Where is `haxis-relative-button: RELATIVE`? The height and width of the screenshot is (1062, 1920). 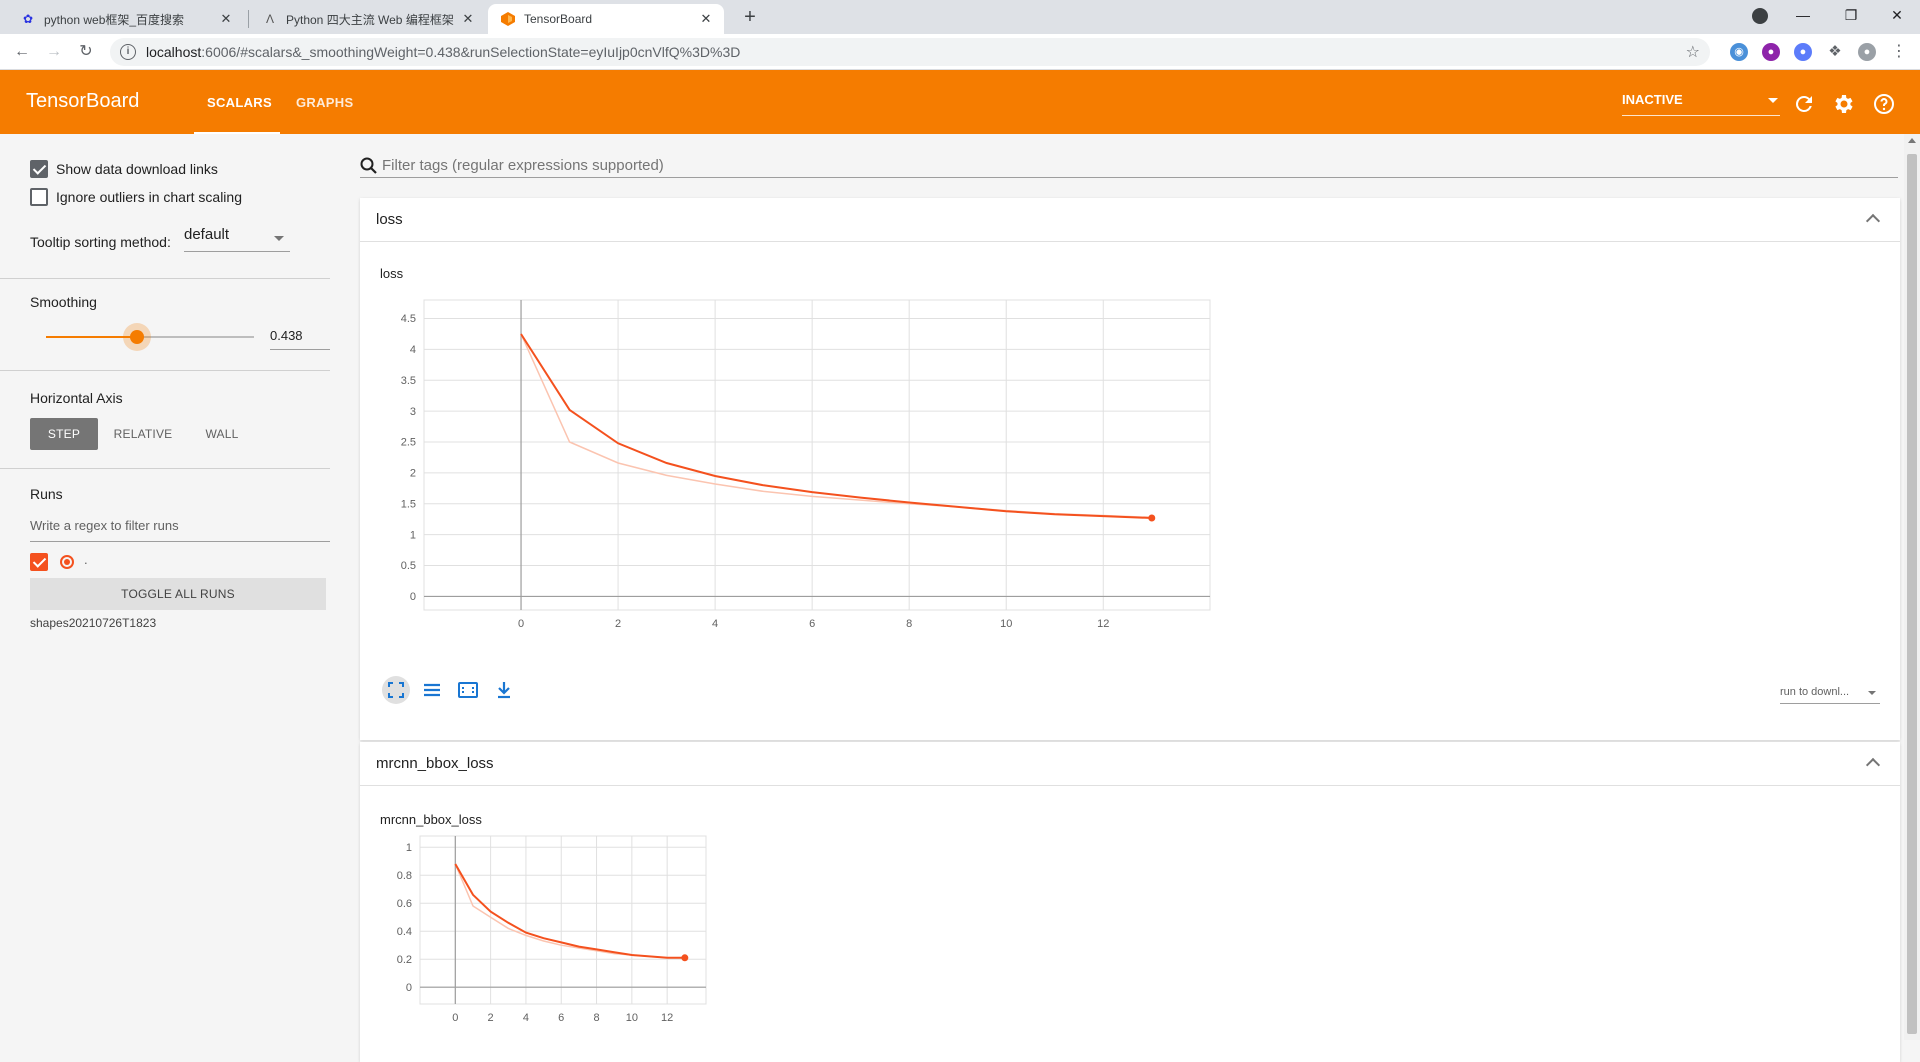
haxis-relative-button: RELATIVE is located at coordinates (143, 434).